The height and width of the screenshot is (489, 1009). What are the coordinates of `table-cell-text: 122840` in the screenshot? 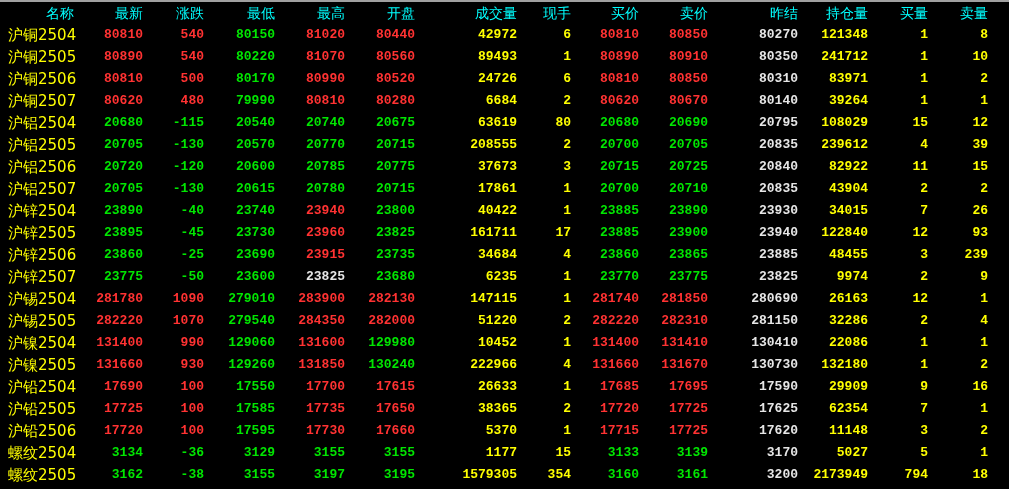 It's located at (844, 233).